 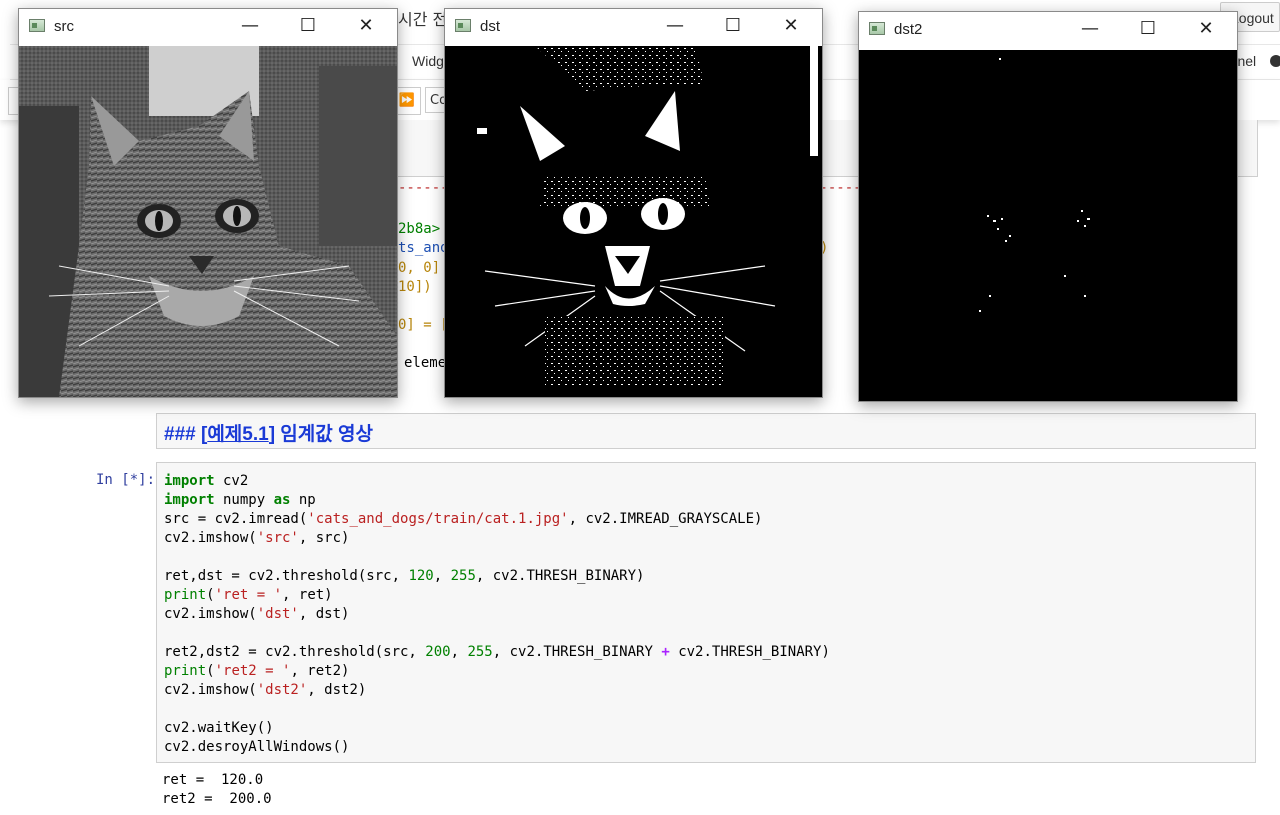 What do you see at coordinates (419, 229) in the screenshot?
I see `peek-text: 2b8a>` at bounding box center [419, 229].